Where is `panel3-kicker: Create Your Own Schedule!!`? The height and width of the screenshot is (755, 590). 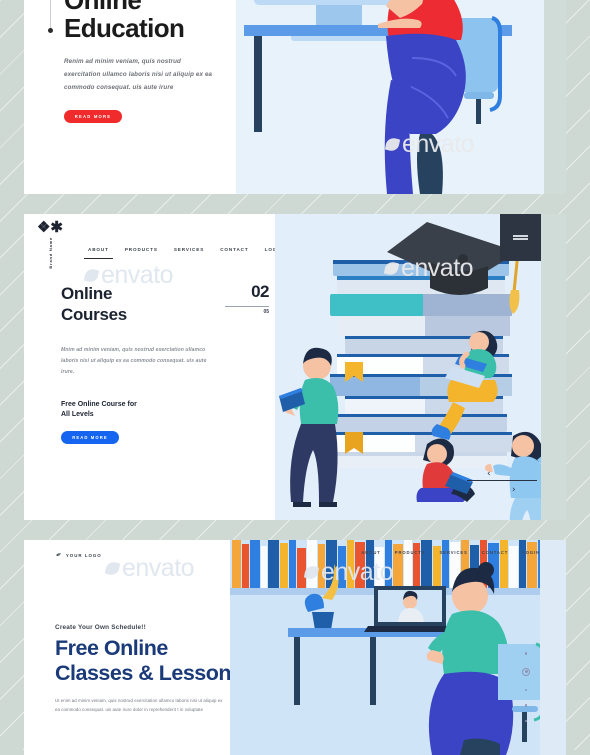 panel3-kicker: Create Your Own Schedule!! is located at coordinates (100, 627).